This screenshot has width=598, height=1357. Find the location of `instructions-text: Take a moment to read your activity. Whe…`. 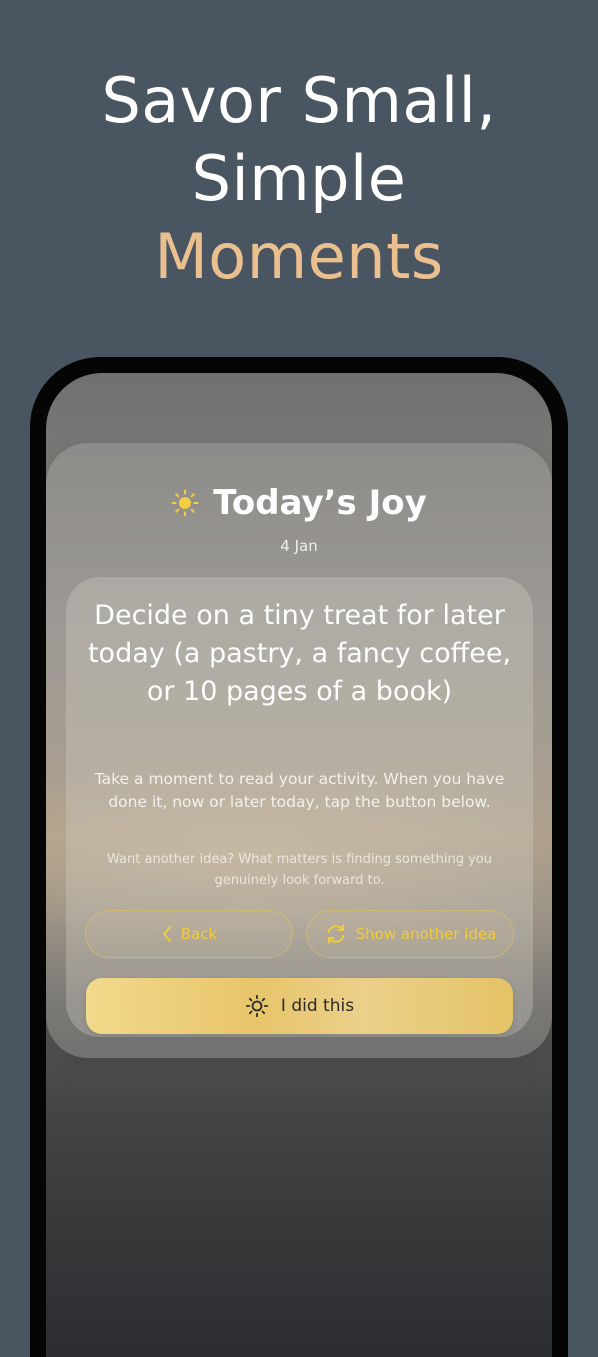

instructions-text: Take a moment to read your activity. Whe… is located at coordinates (299, 790).